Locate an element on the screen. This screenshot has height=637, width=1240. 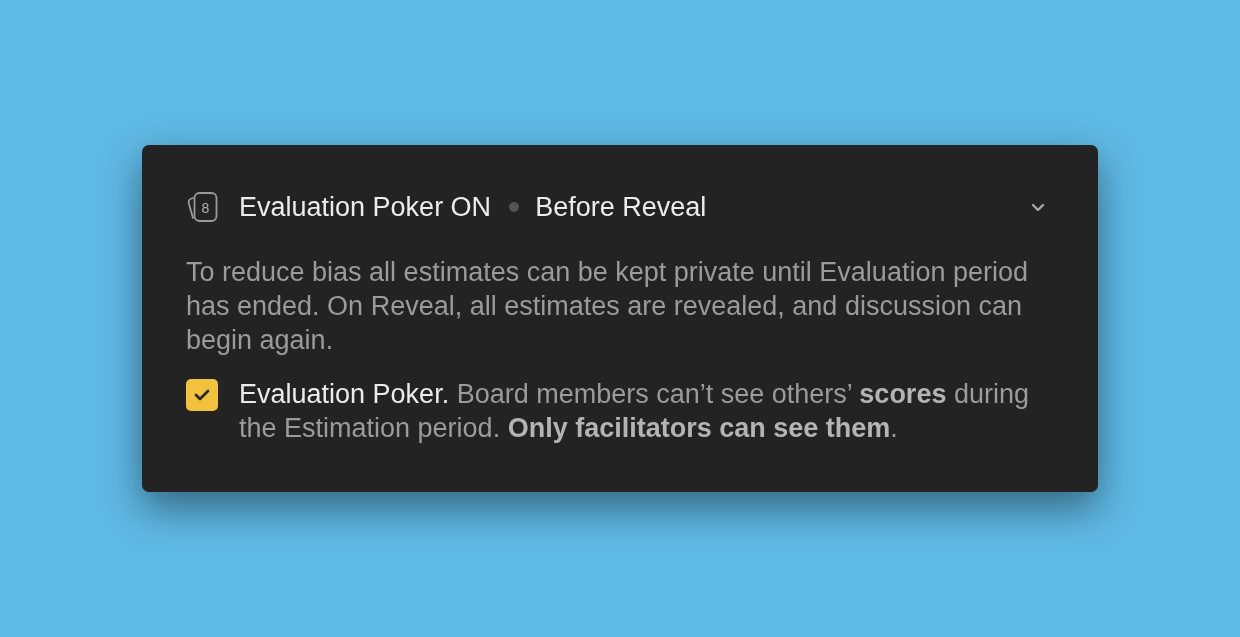
option-checkbox is located at coordinates (202, 395).